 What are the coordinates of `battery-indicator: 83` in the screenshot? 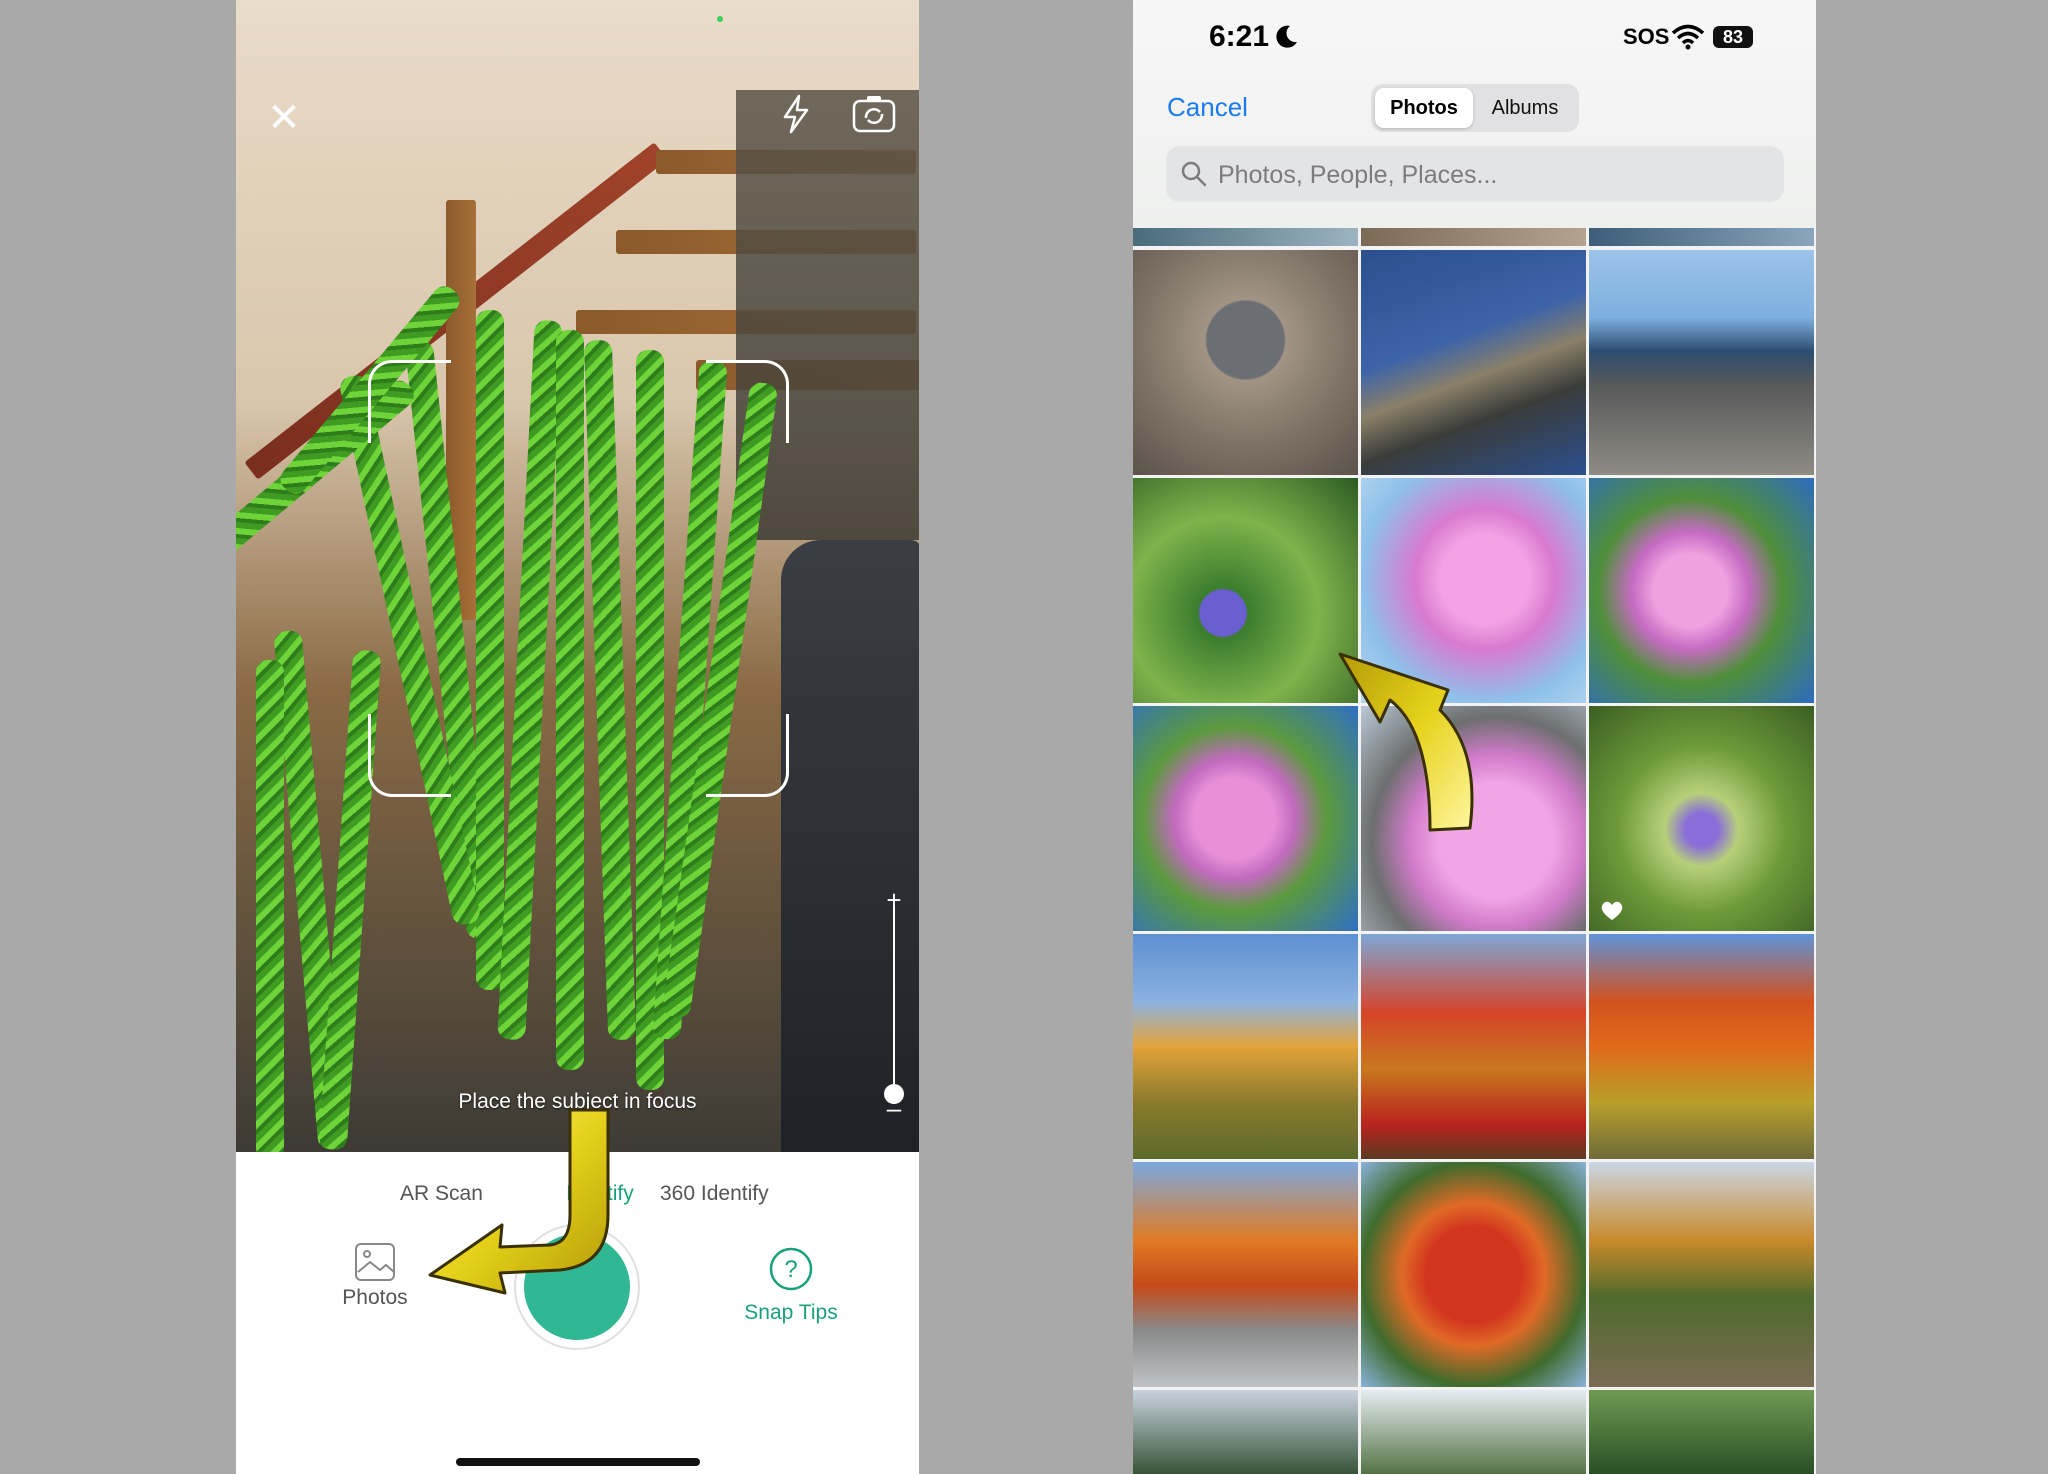 It's located at (1733, 37).